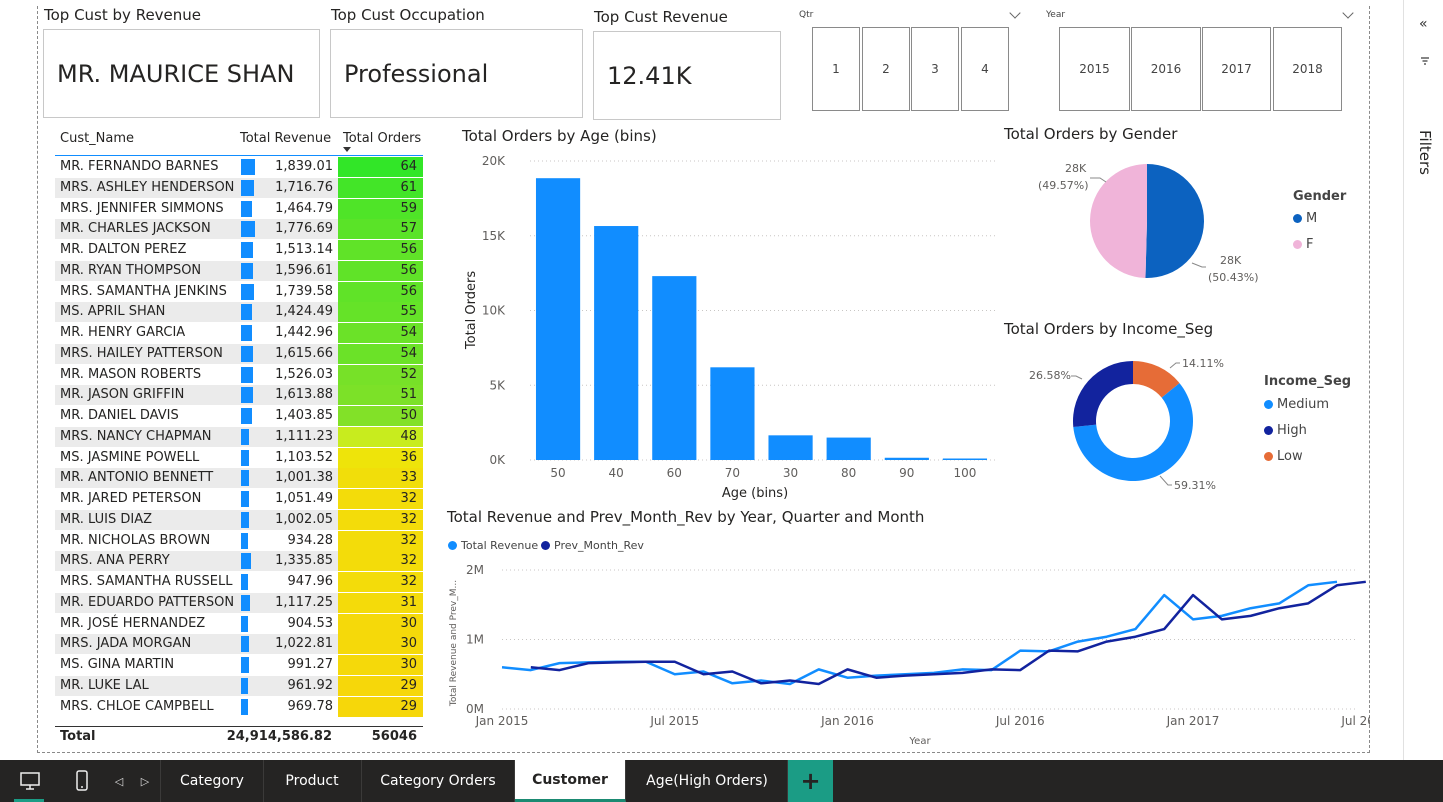 The image size is (1443, 802). I want to click on table-row: MR. ANTONIO BENNETT 1,001.38 33, so click(239, 478).